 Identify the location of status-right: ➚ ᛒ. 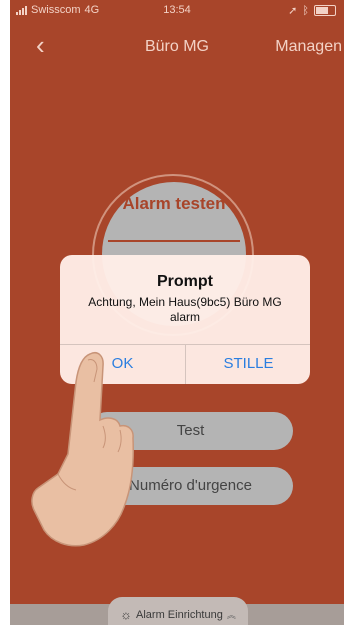
(312, 10).